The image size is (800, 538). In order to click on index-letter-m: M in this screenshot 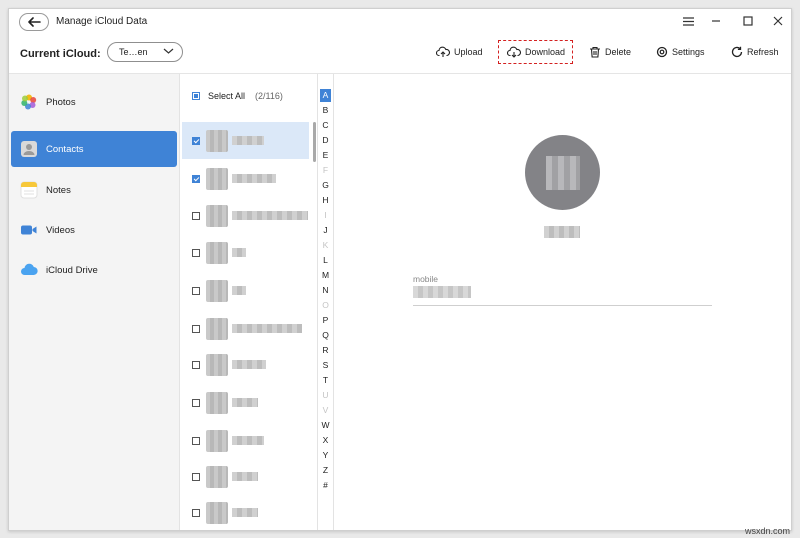, I will do `click(325, 275)`.